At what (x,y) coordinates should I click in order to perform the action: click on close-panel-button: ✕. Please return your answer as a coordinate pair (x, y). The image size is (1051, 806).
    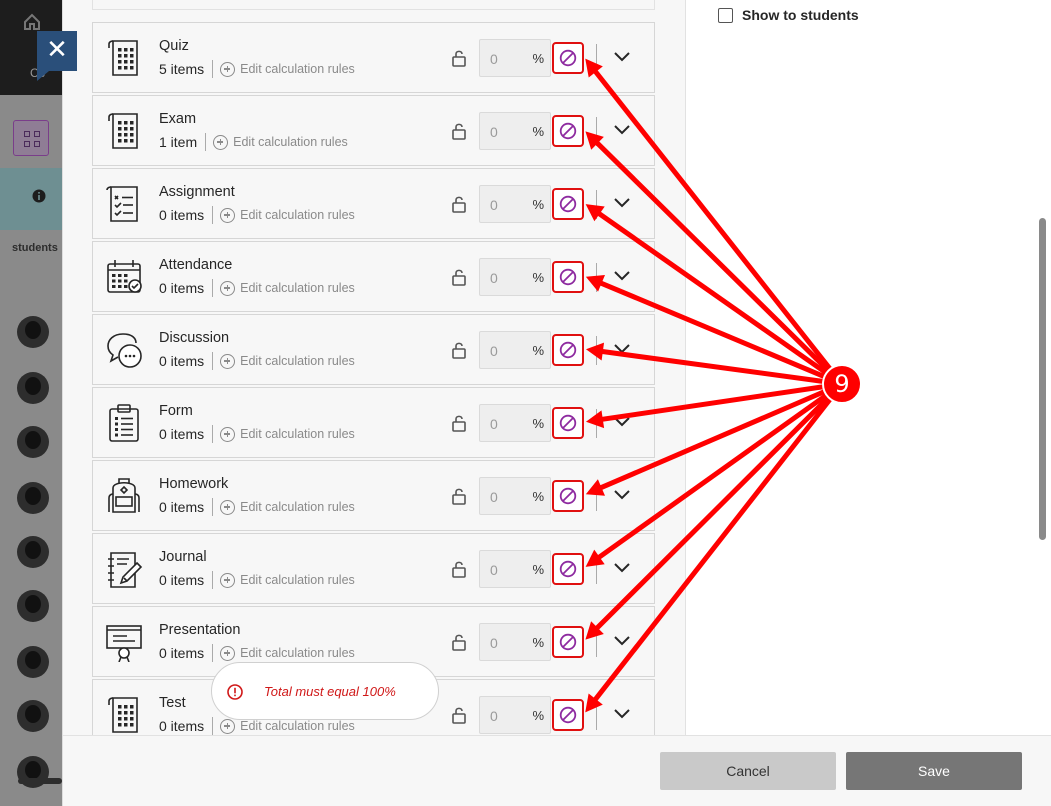
    Looking at the image, I should click on (57, 56).